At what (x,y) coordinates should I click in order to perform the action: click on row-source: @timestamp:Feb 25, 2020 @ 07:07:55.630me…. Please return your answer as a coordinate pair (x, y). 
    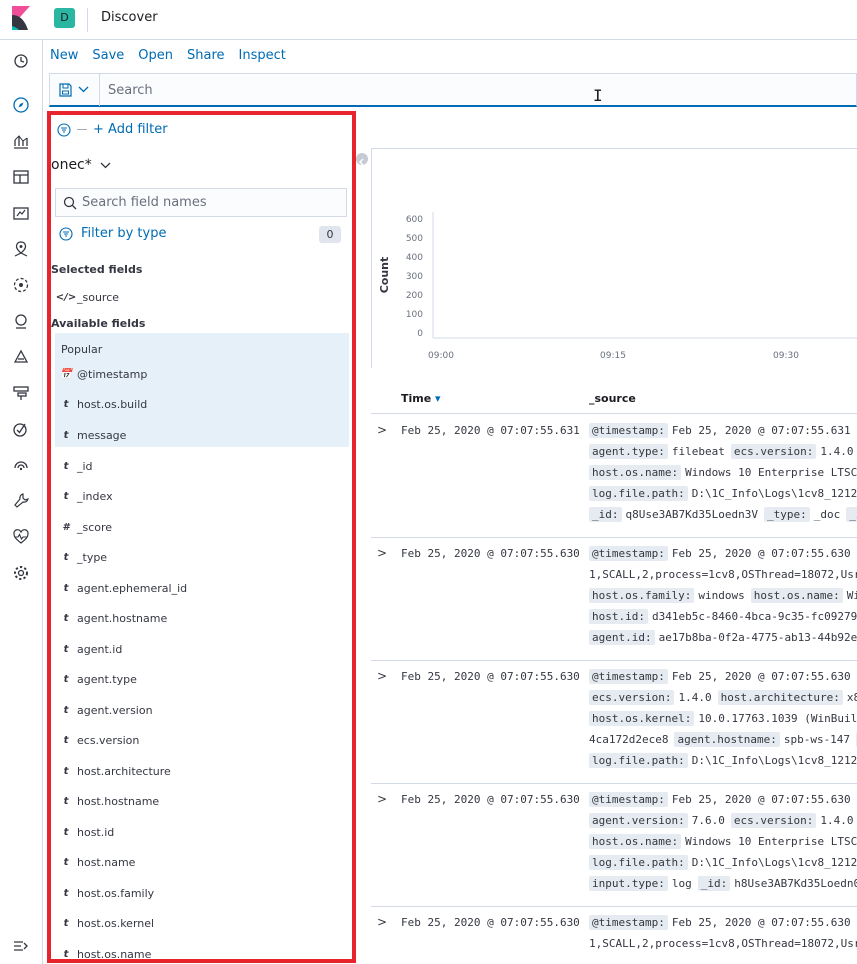
    Looking at the image, I should click on (723, 722).